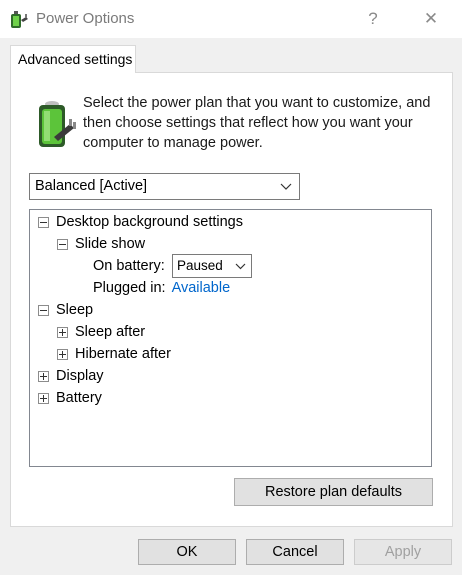 Image resolution: width=462 pixels, height=575 pixels. What do you see at coordinates (129, 266) in the screenshot?
I see `on-battery-label: On battery:` at bounding box center [129, 266].